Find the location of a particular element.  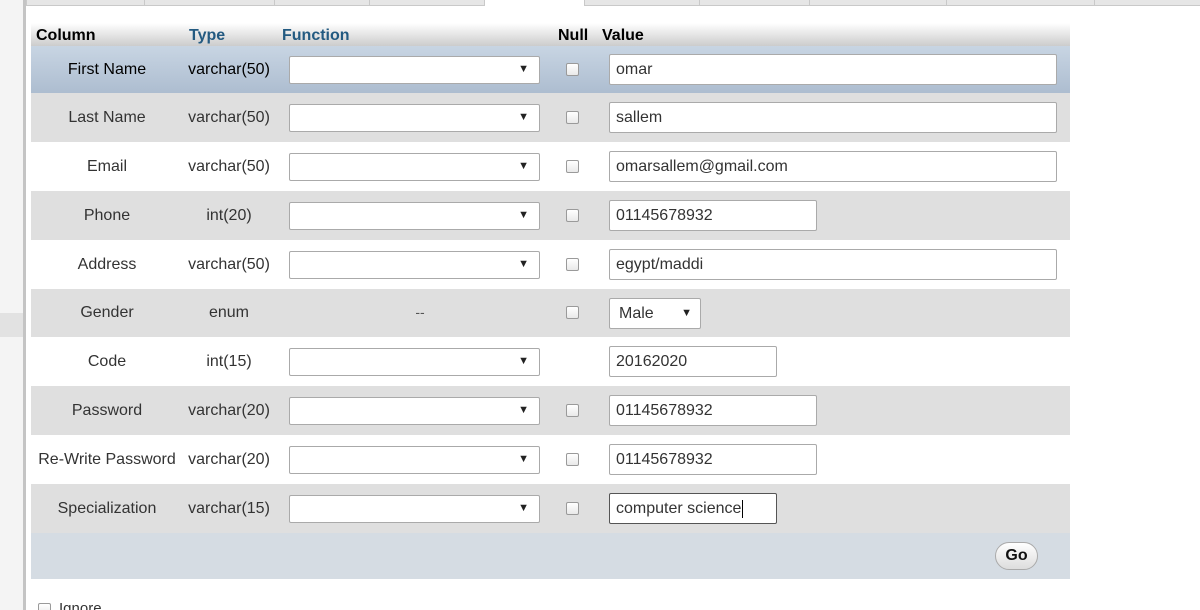

tab-strip is located at coordinates (613, 3).